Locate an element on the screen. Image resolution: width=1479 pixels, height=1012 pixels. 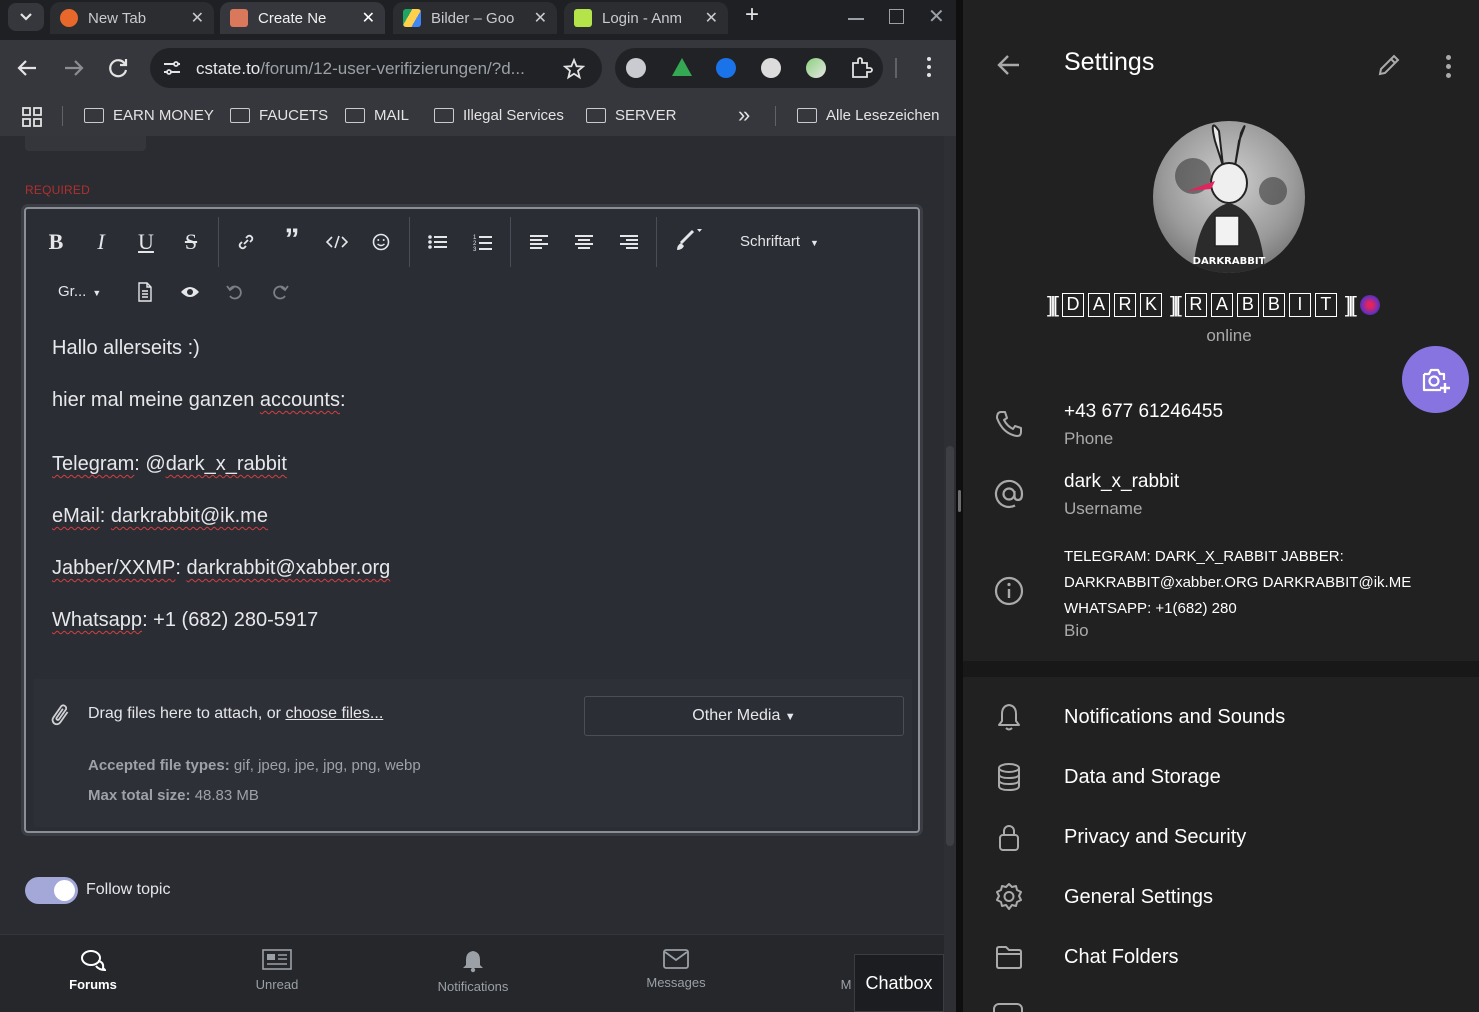
italic-button: I is located at coordinates (101, 242).